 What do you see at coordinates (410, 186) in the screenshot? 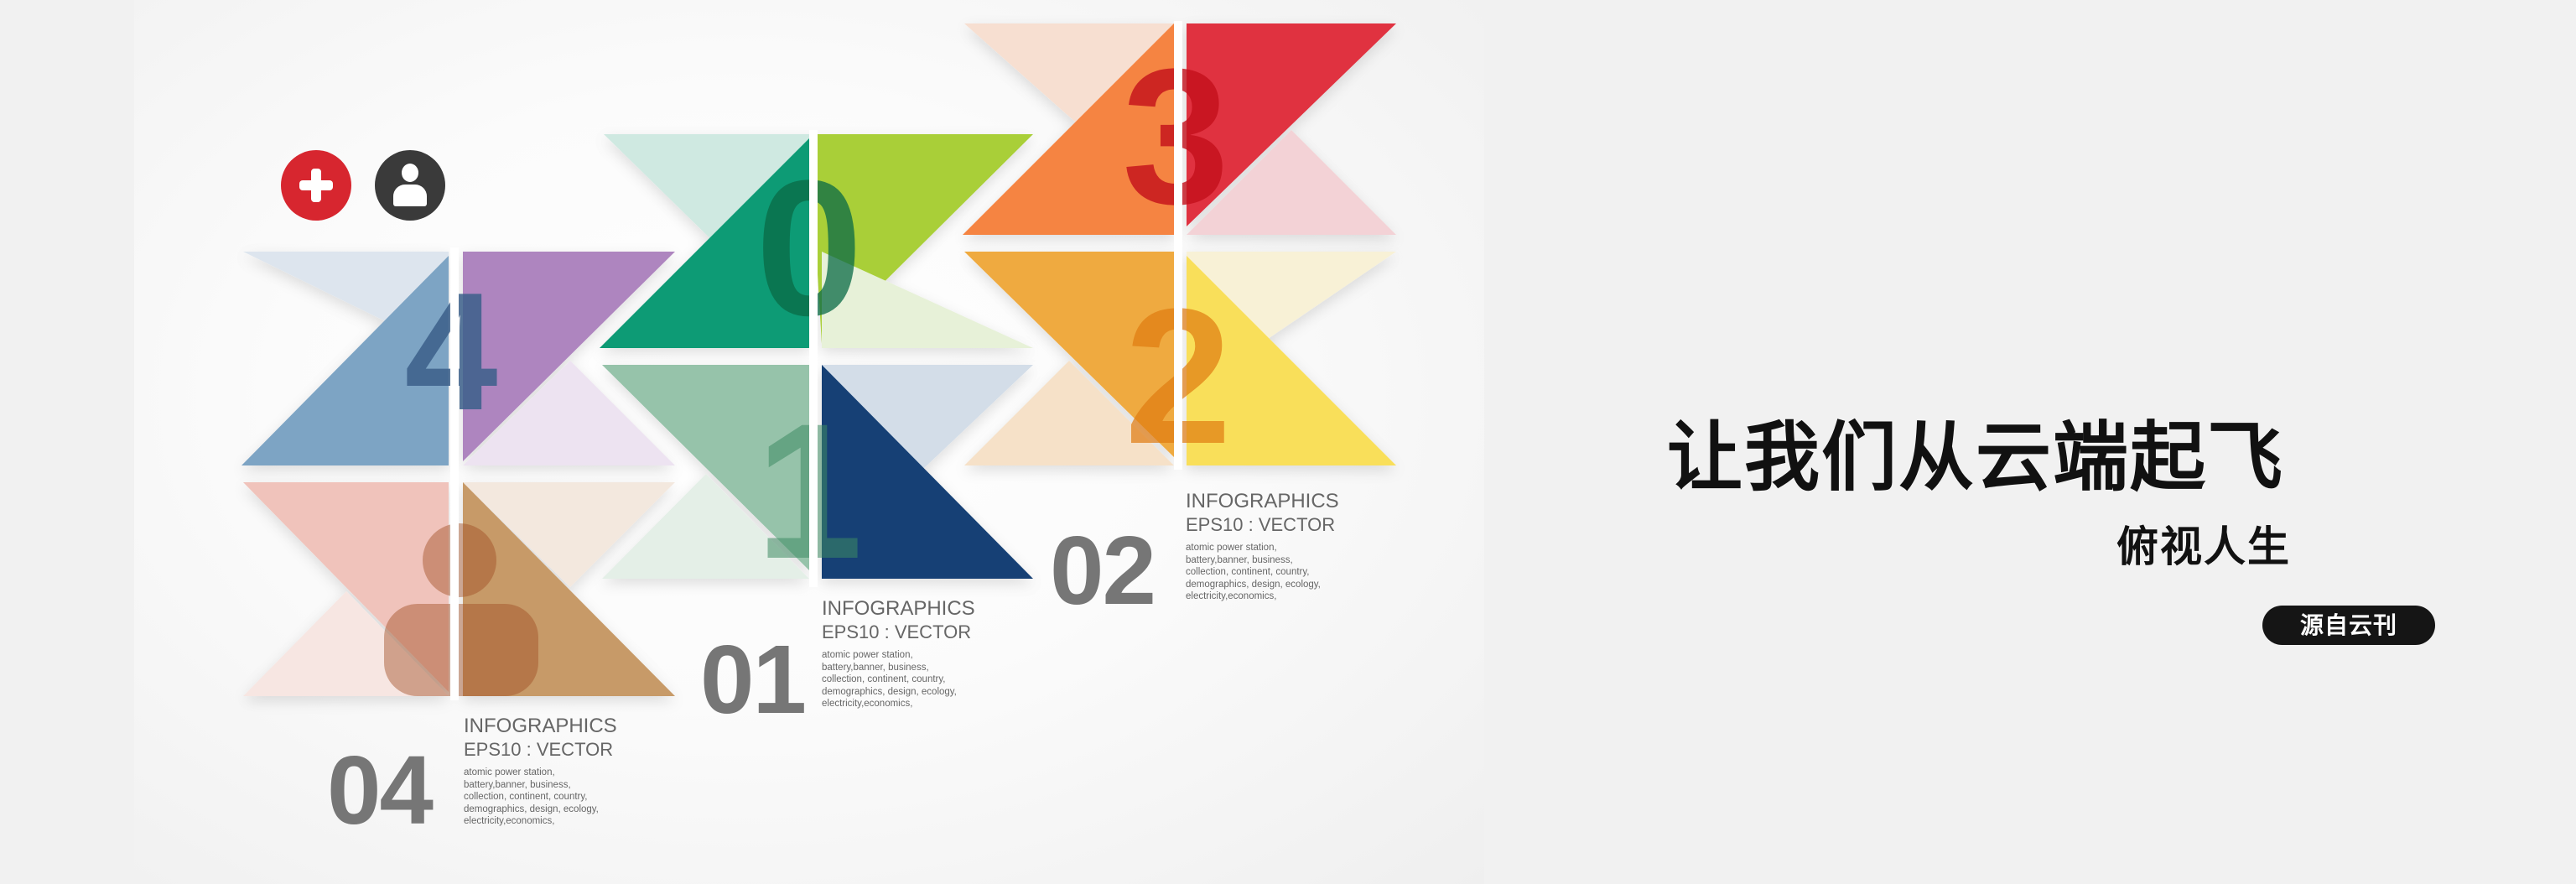
I see `user-button` at bounding box center [410, 186].